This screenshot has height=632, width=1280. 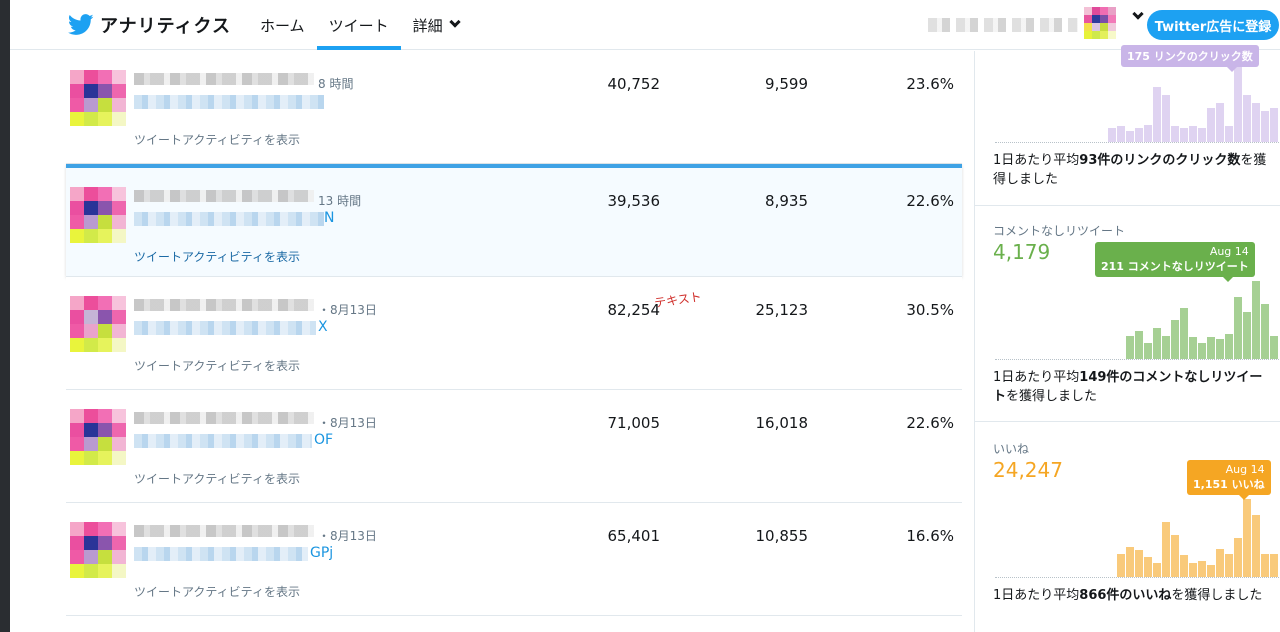 I want to click on tweet-time: ・8月13日, so click(x=347, y=536).